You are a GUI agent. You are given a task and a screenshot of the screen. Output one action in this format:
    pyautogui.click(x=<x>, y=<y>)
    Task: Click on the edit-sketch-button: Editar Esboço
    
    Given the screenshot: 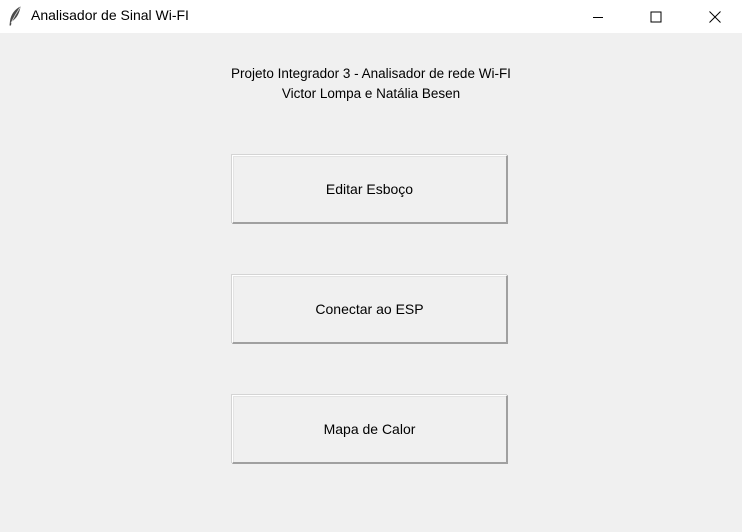 What is the action you would take?
    pyautogui.click(x=370, y=189)
    